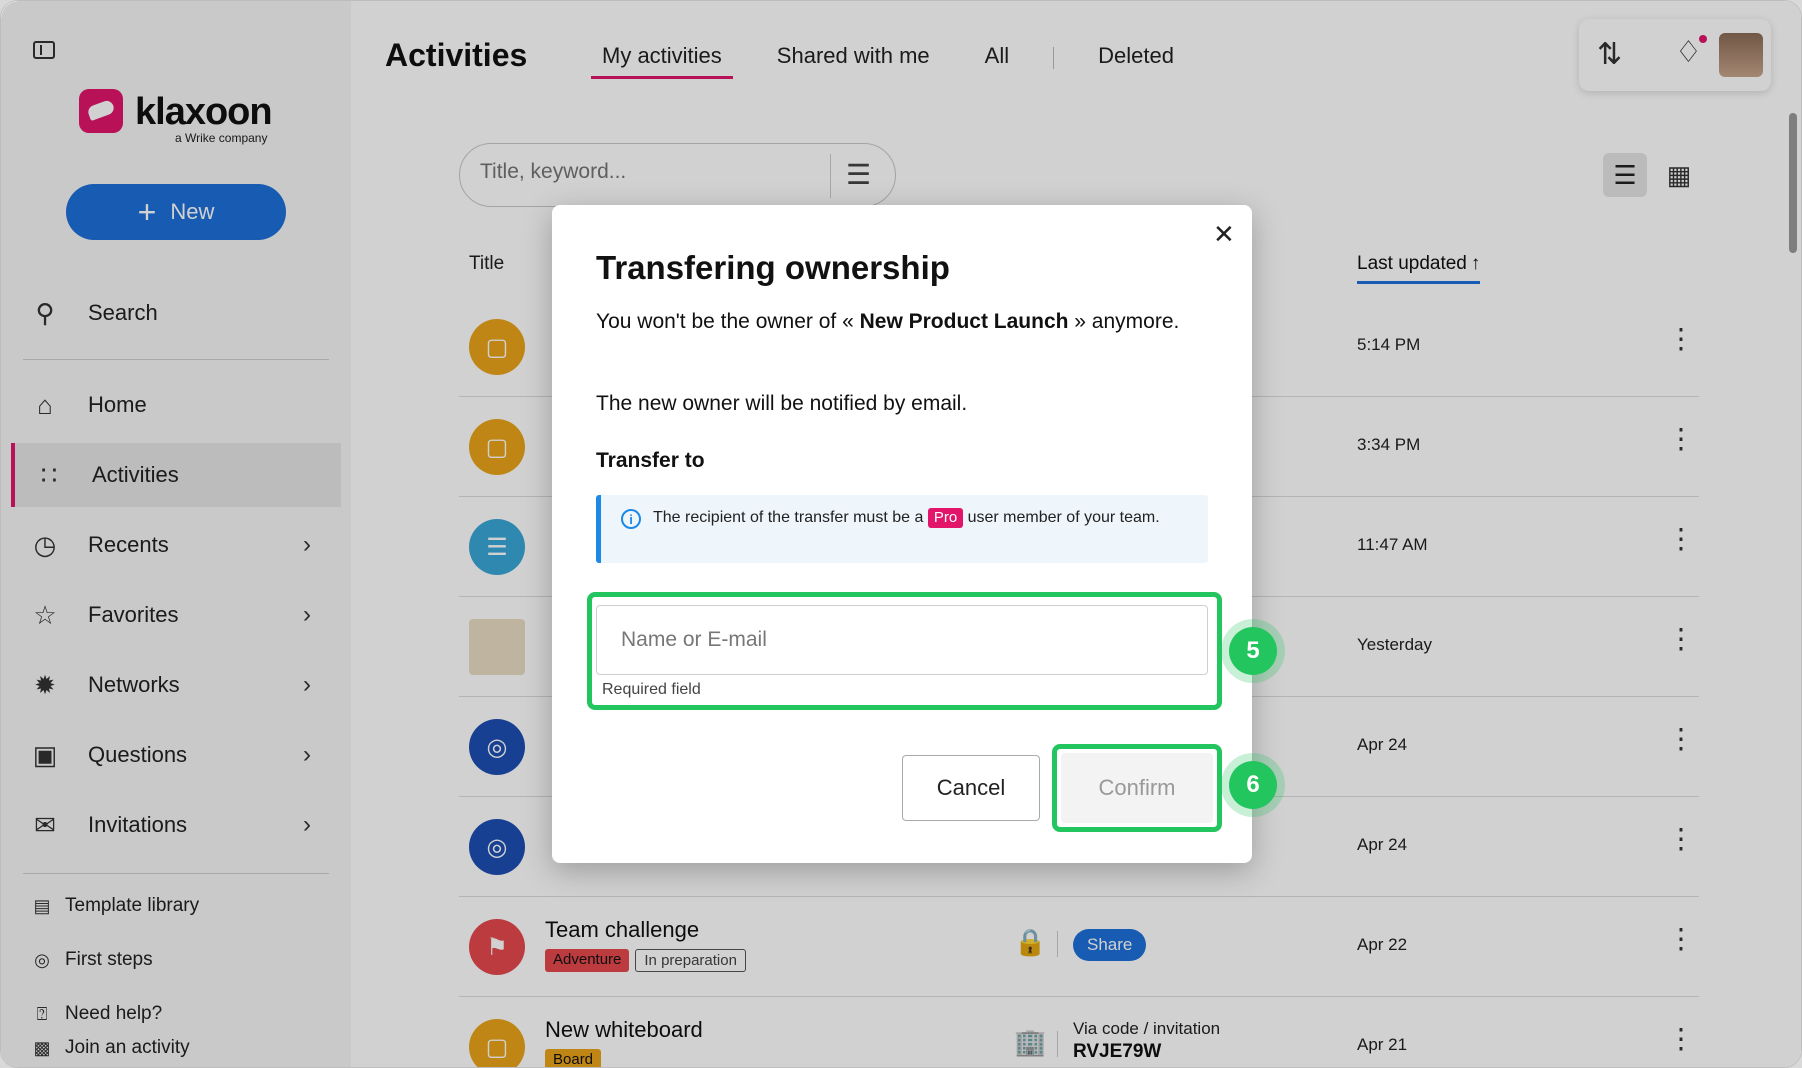 Image resolution: width=1802 pixels, height=1068 pixels. Describe the element at coordinates (1137, 788) in the screenshot. I see `confirm-button: Confirm` at that location.